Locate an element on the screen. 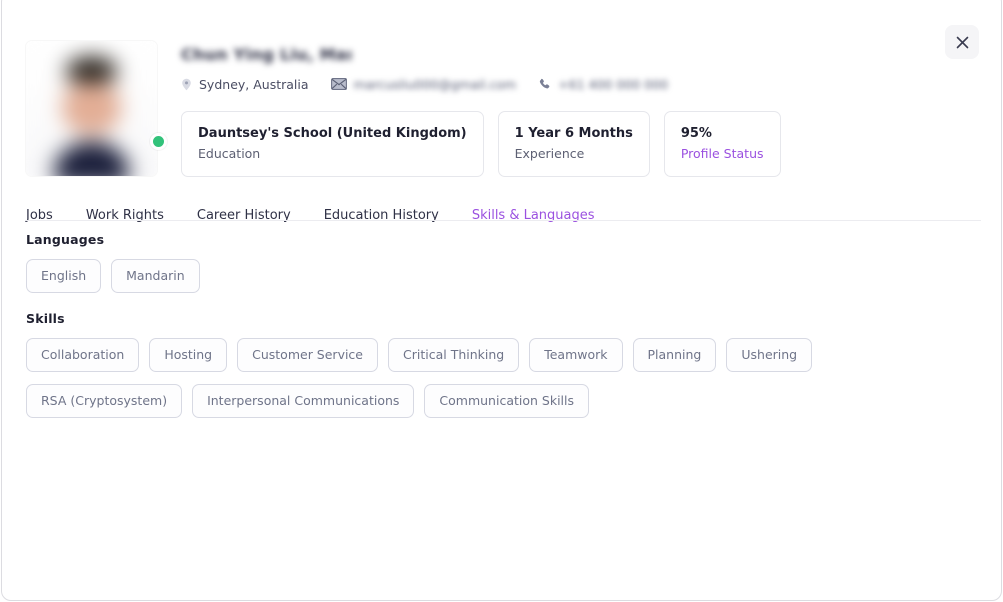  avatar-photo is located at coordinates (91, 108).